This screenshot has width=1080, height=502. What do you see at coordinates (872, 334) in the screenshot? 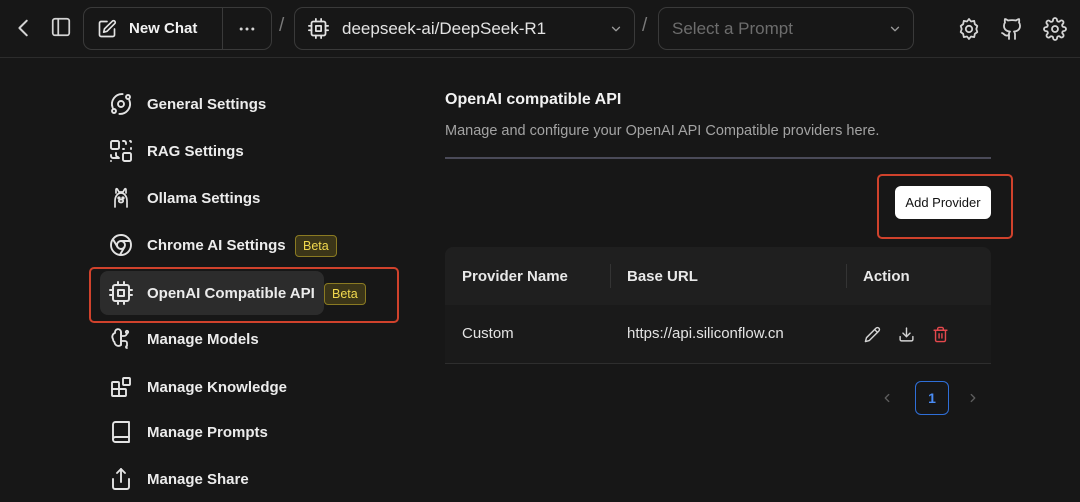
I see `edit-pencil-icon` at bounding box center [872, 334].